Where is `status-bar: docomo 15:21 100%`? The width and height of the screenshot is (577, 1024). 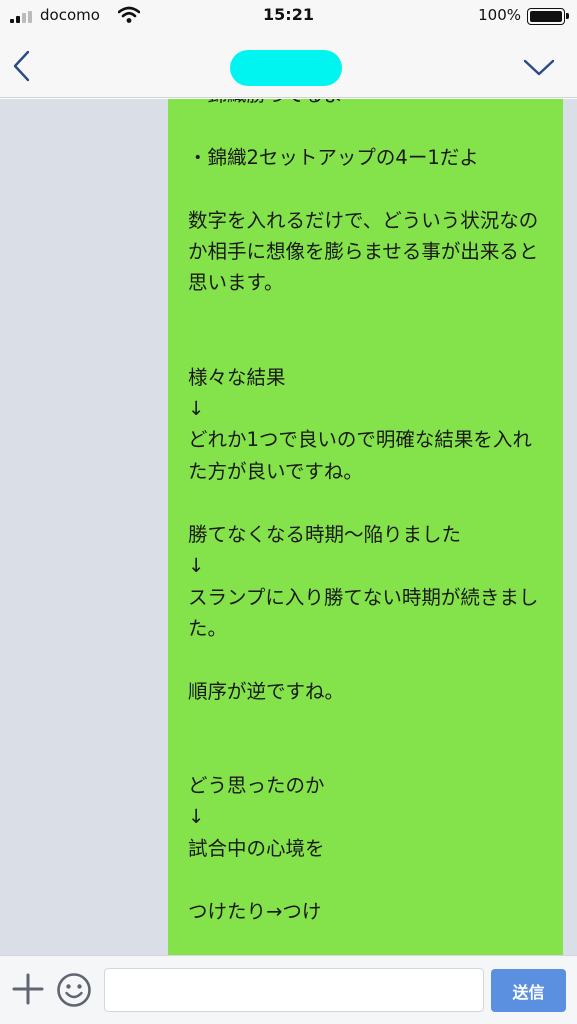 status-bar: docomo 15:21 100% is located at coordinates (288, 17).